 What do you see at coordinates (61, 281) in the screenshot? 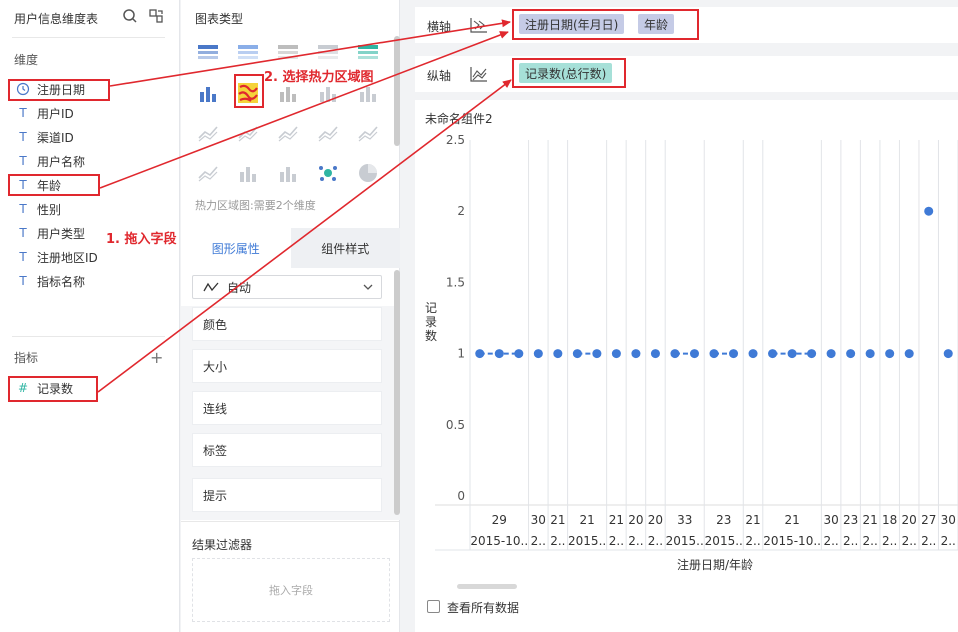
I see `field-label: 指标名称` at bounding box center [61, 281].